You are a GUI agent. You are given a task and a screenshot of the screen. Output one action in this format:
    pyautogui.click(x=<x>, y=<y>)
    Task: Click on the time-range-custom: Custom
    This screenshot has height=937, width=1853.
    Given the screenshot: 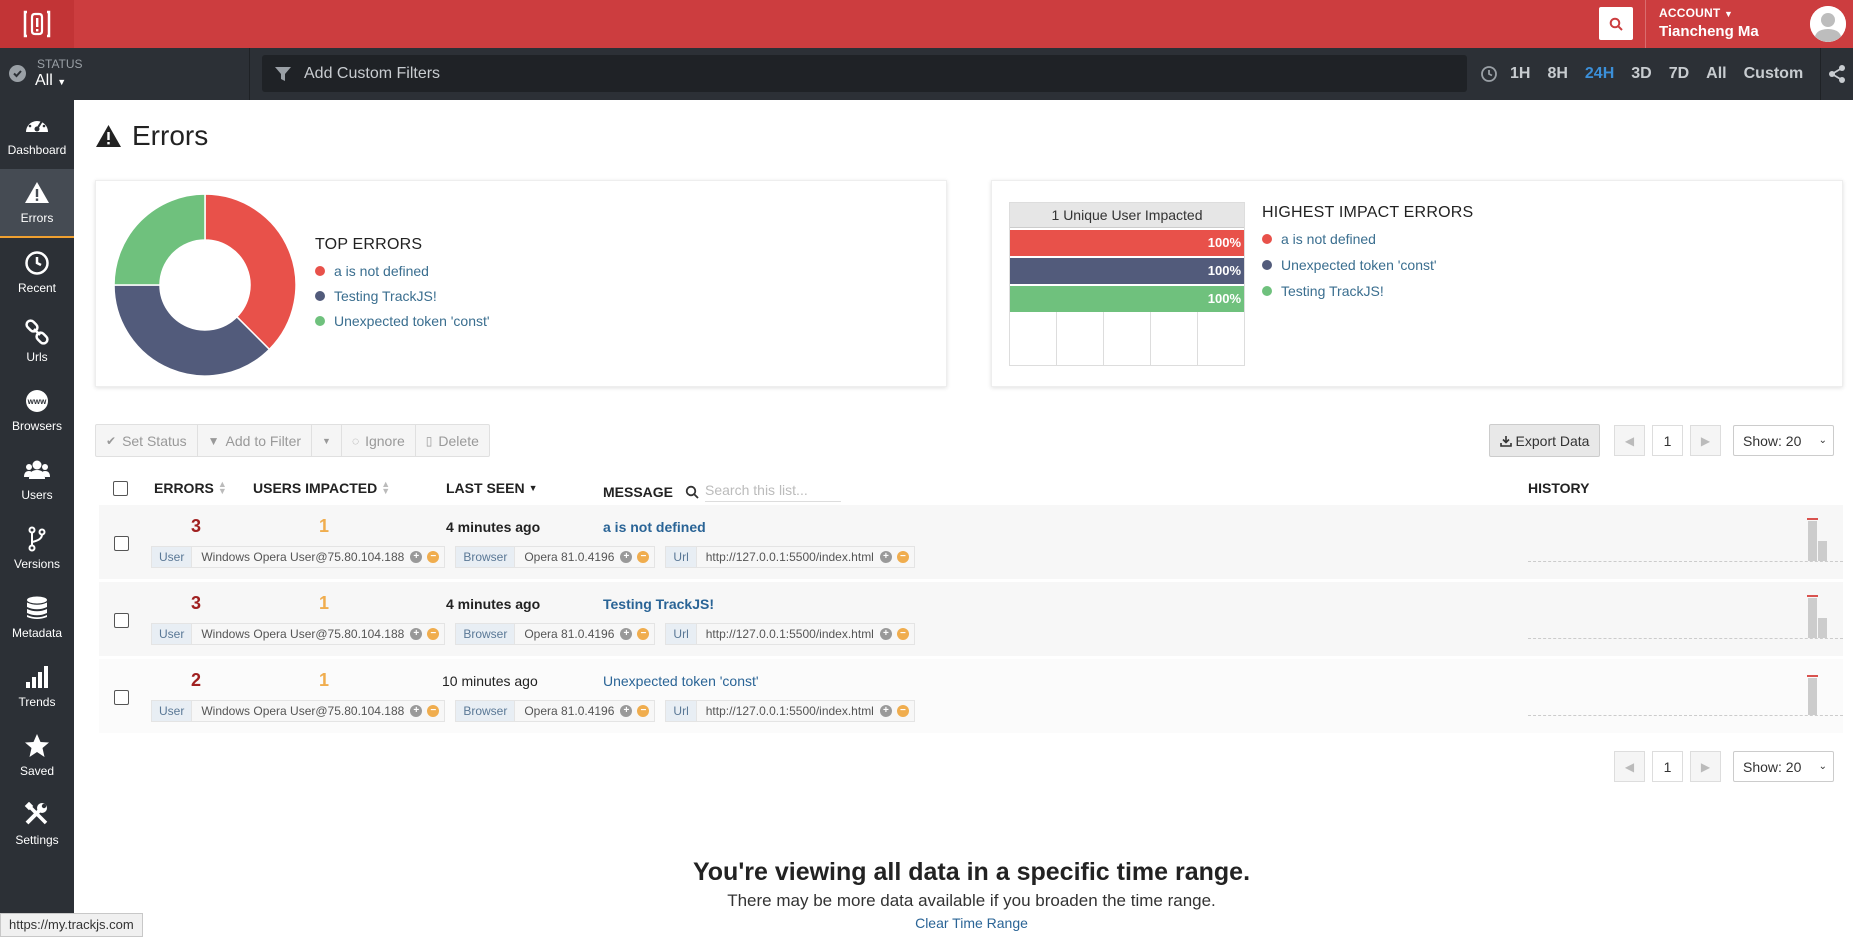 What is the action you would take?
    pyautogui.click(x=1774, y=74)
    